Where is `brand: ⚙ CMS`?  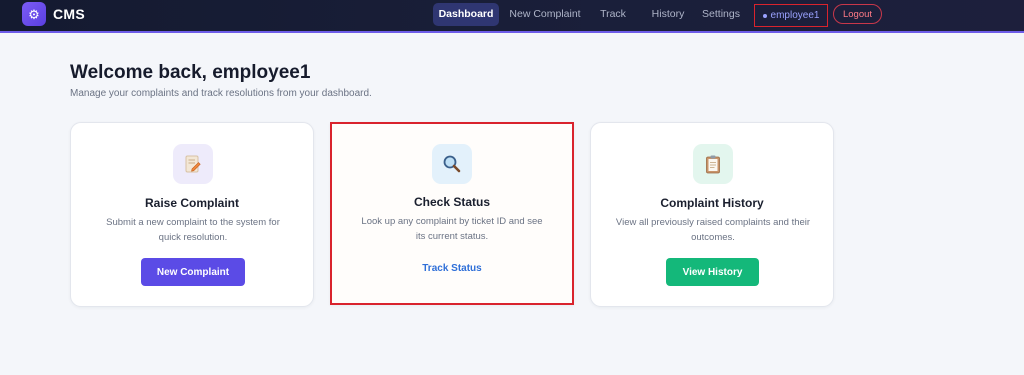 brand: ⚙ CMS is located at coordinates (53, 14).